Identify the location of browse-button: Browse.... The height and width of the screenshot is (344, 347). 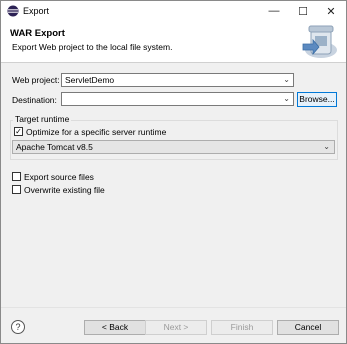
(317, 99).